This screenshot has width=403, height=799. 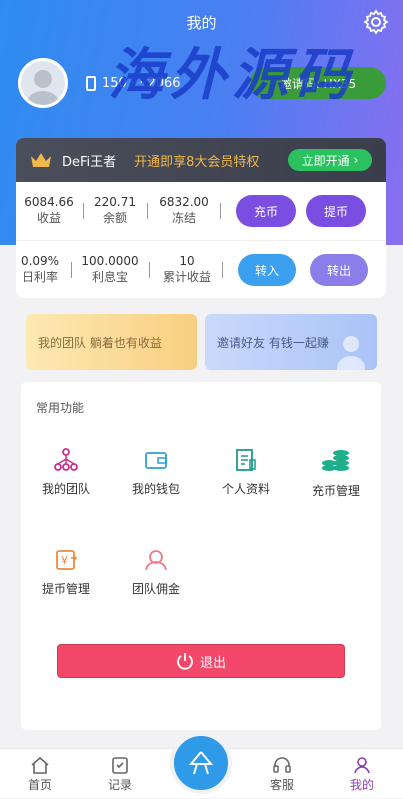 What do you see at coordinates (184, 202) in the screenshot?
I see `frozen-value: 6832.00` at bounding box center [184, 202].